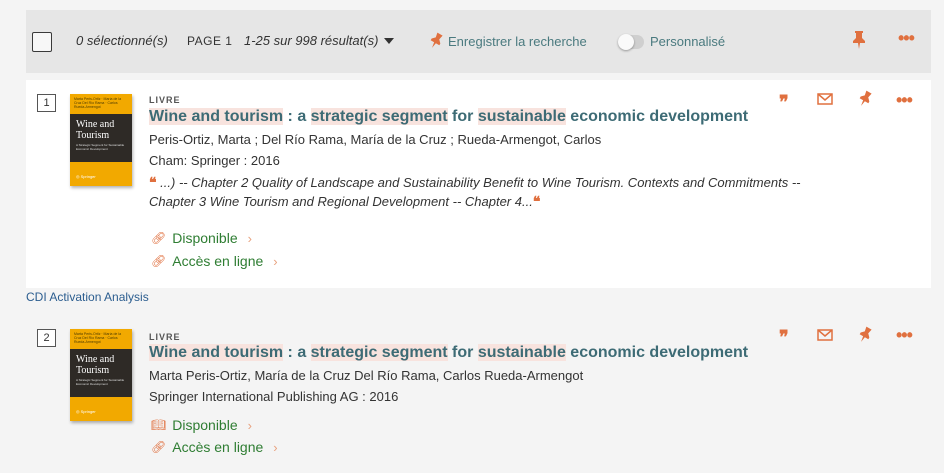  I want to click on availability-link: 🔗︎ Disponible ›, so click(201, 238).